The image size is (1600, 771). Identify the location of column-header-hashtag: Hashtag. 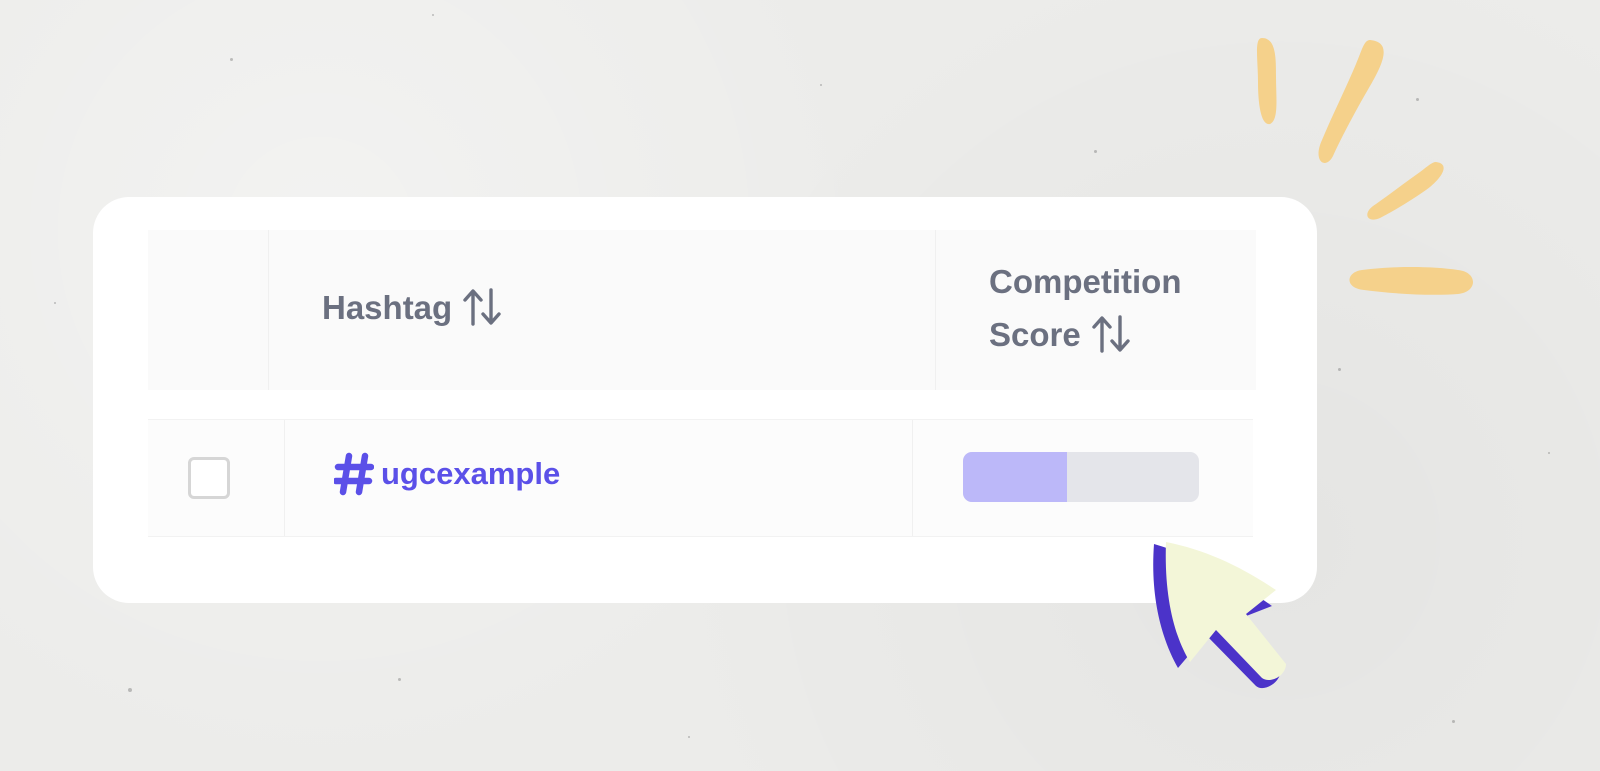
(412, 307).